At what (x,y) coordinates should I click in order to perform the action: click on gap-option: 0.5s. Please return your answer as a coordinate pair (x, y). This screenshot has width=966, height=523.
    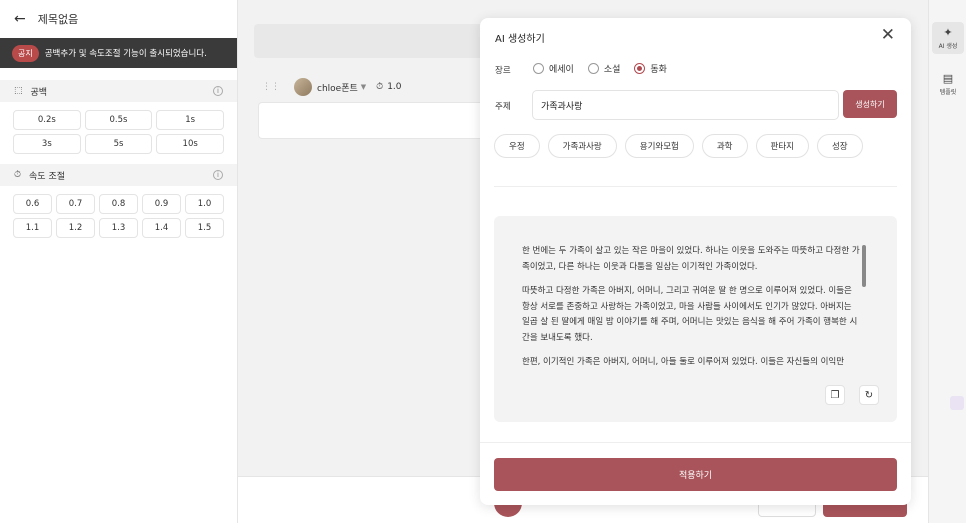
    Looking at the image, I should click on (118, 120).